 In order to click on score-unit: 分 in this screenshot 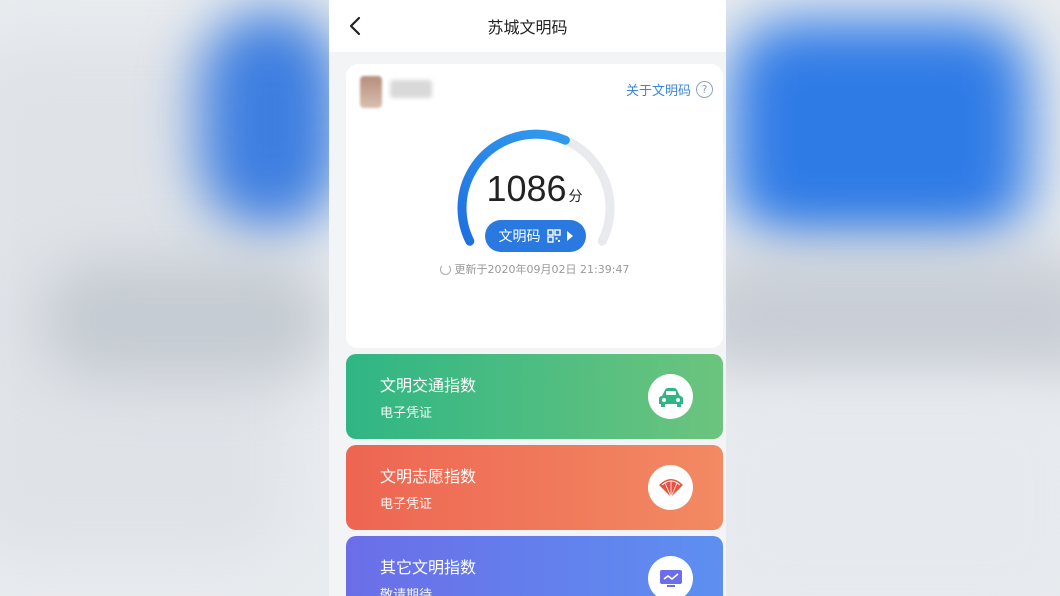, I will do `click(575, 197)`.